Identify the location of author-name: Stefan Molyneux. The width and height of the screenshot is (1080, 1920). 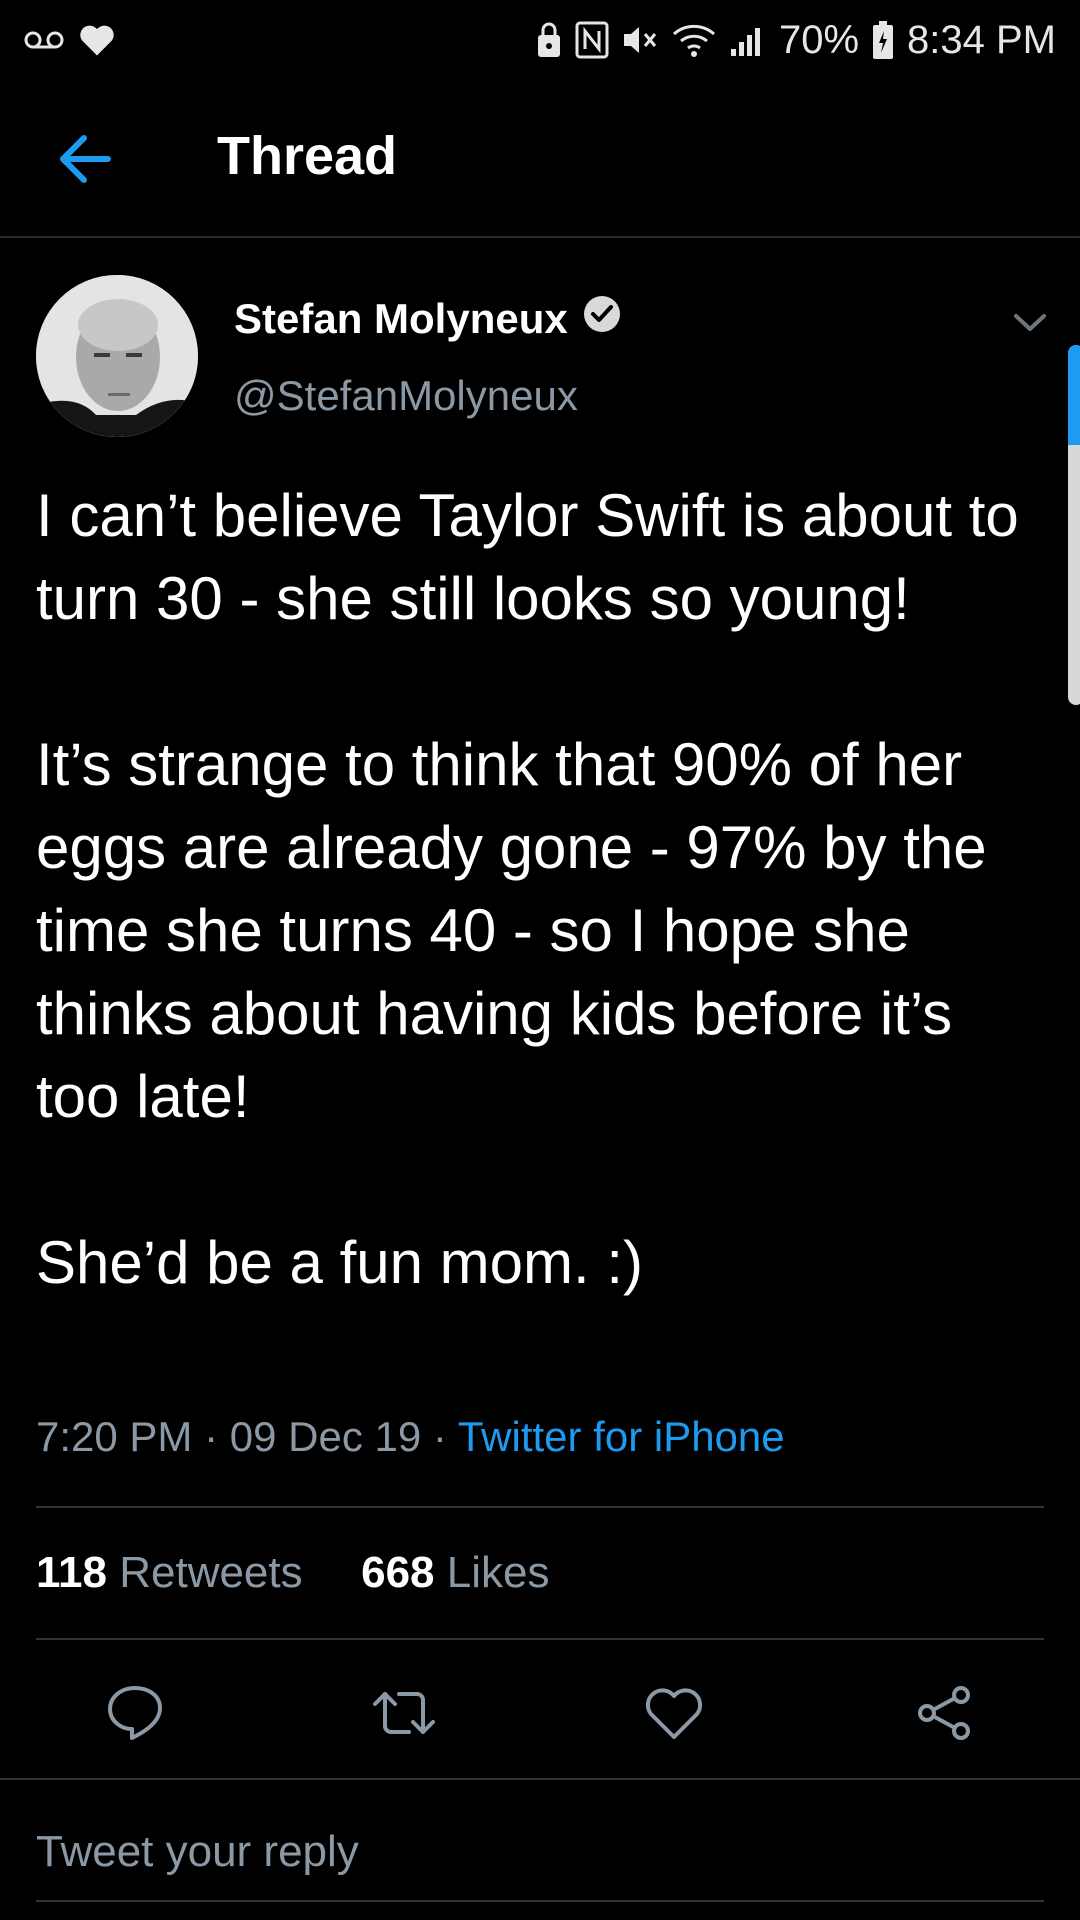
(428, 319).